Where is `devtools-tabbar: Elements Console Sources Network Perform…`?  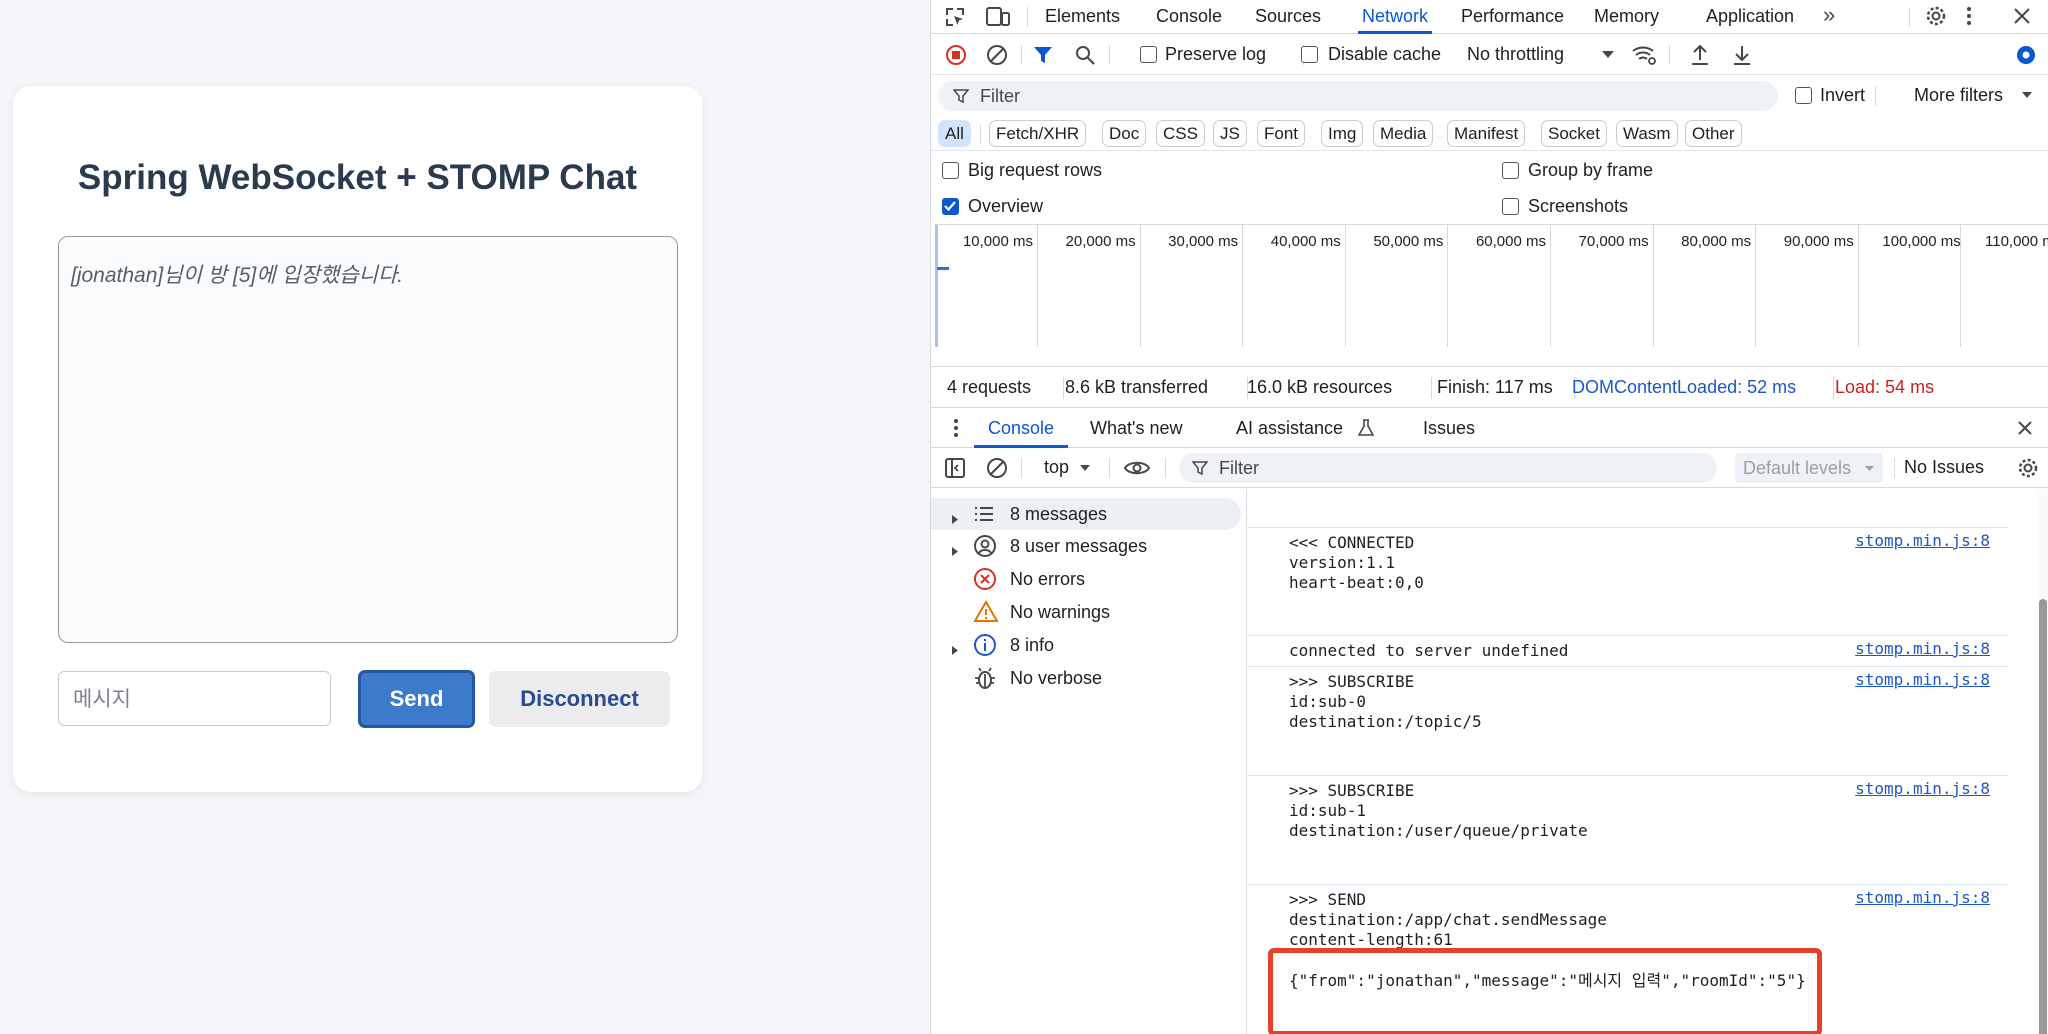
devtools-tabbar: Elements Console Sources Network Perform… is located at coordinates (1489, 17).